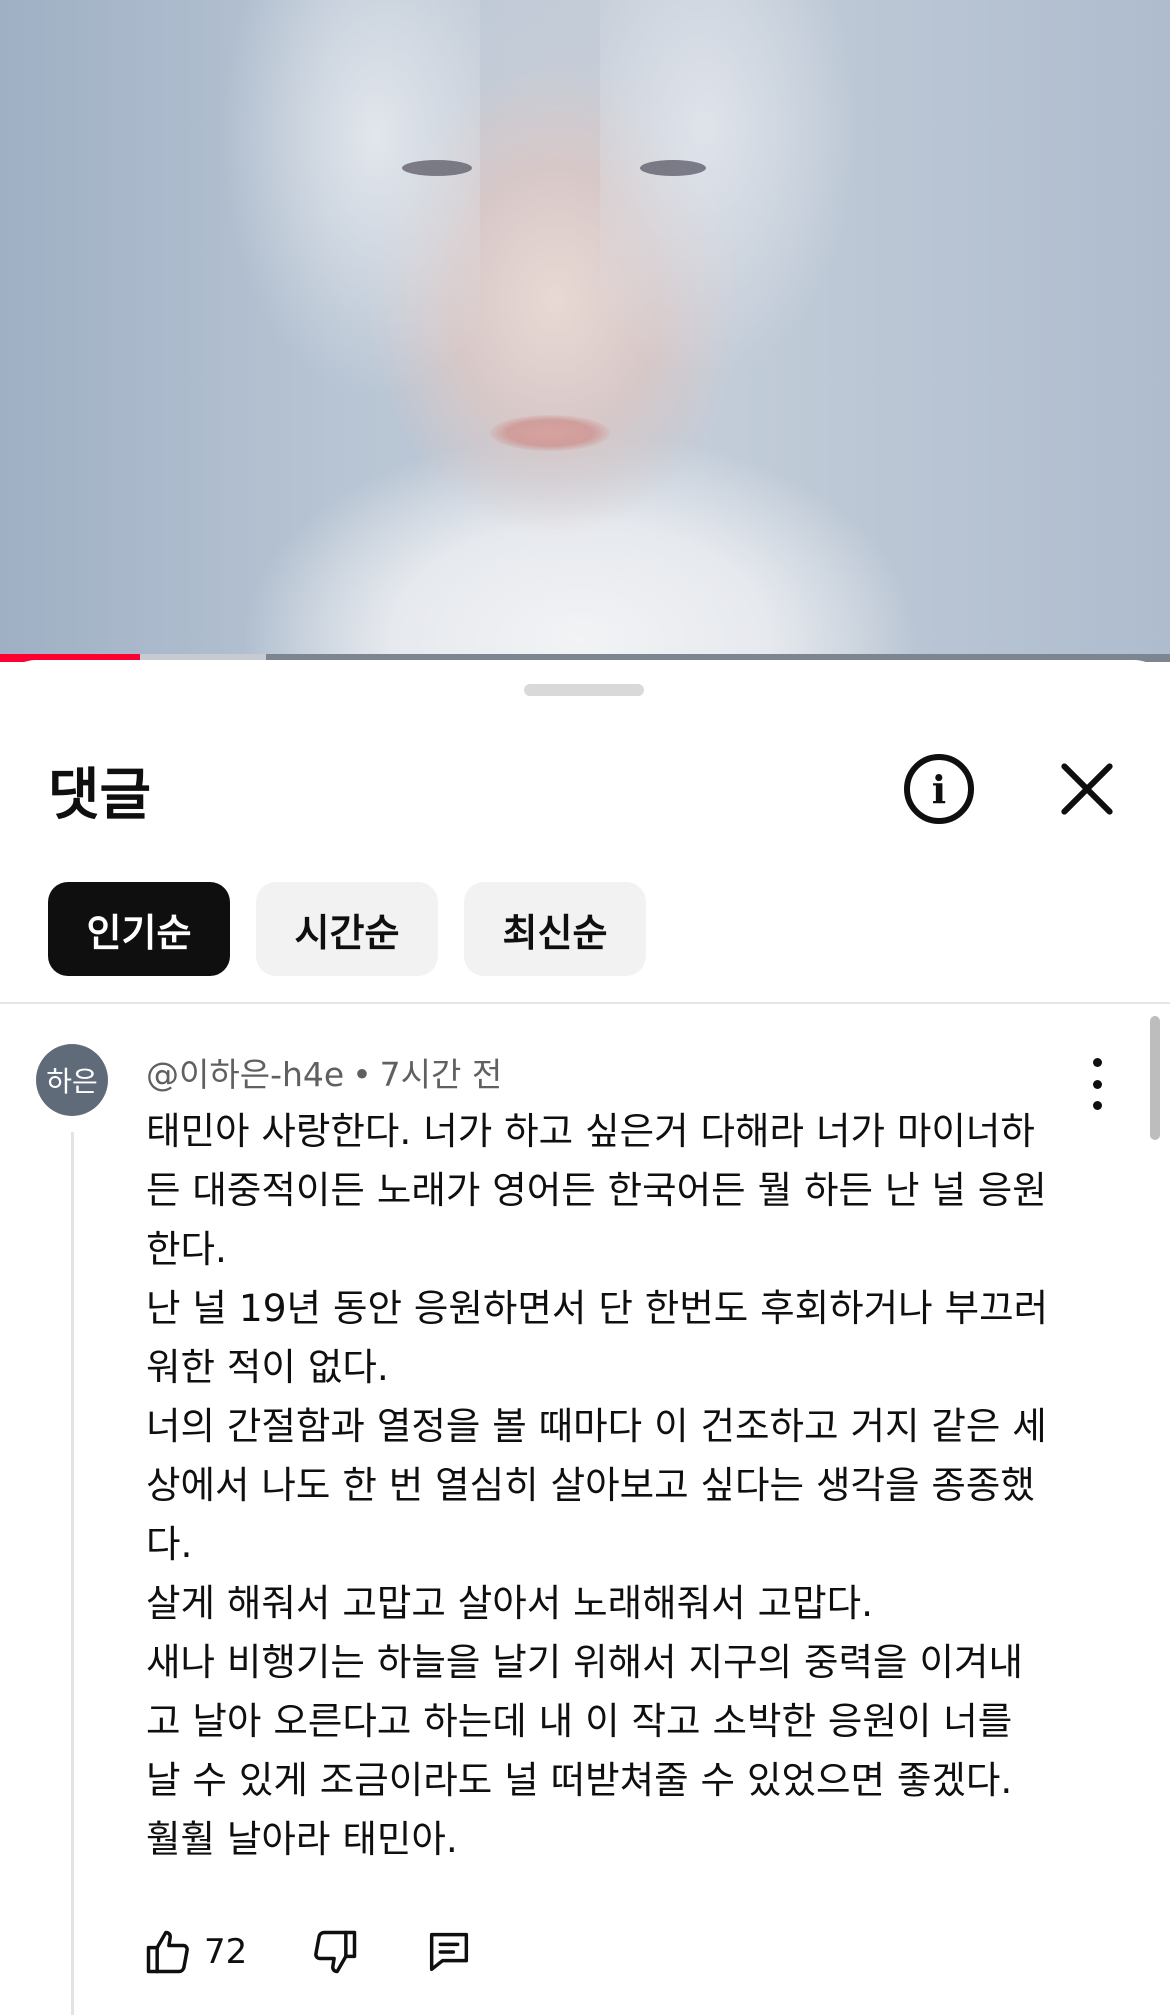 This screenshot has height=2015, width=1170. I want to click on comment-line: 살게 해줘서 고맙고 살아서 노래해줘서 고맙다., so click(510, 1603).